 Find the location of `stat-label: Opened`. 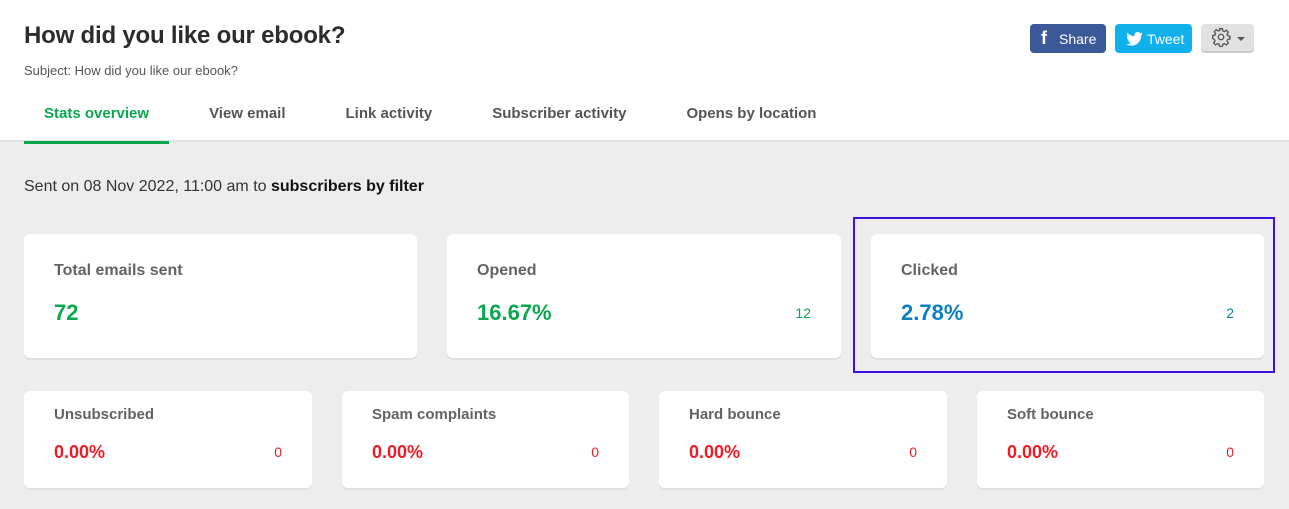

stat-label: Opened is located at coordinates (507, 270).